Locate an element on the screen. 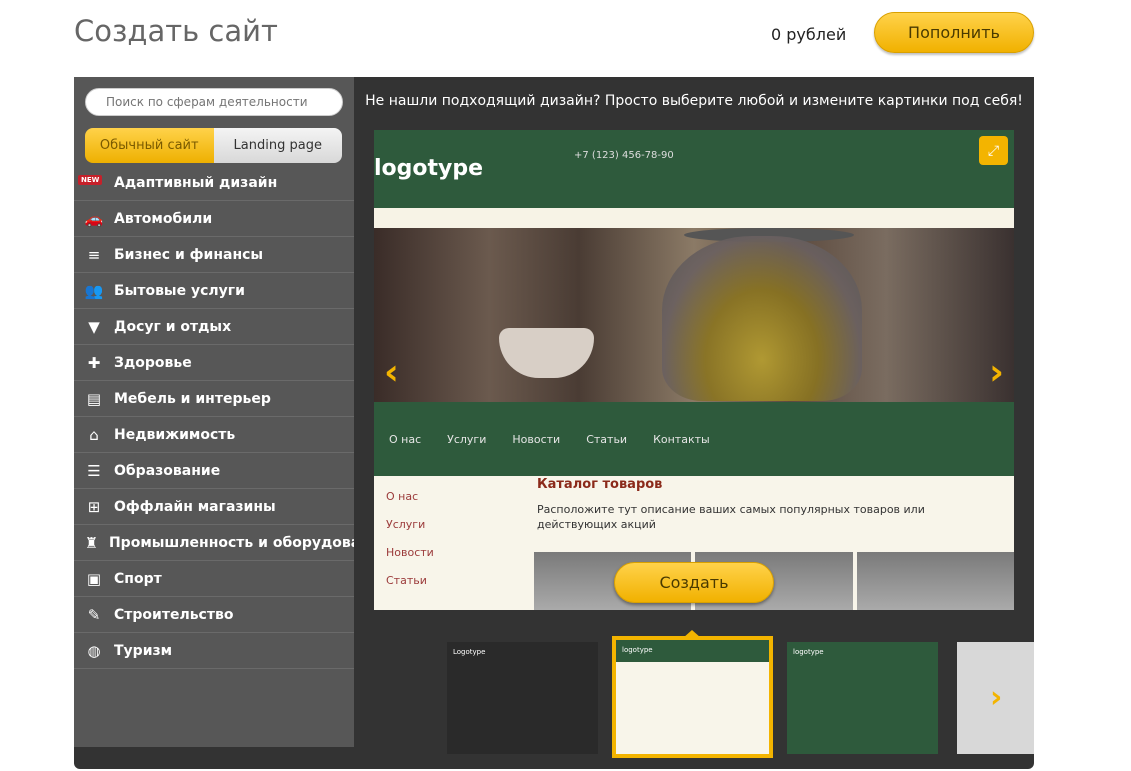 The image size is (1131, 771). site-type-tabs: Обычный сайт Landing page is located at coordinates (213, 145).